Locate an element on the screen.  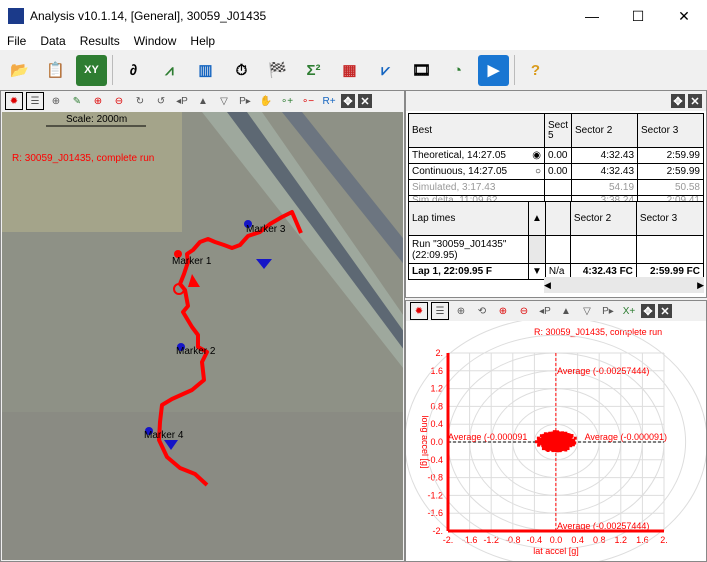
menu-data: Data is located at coordinates (52, 41).